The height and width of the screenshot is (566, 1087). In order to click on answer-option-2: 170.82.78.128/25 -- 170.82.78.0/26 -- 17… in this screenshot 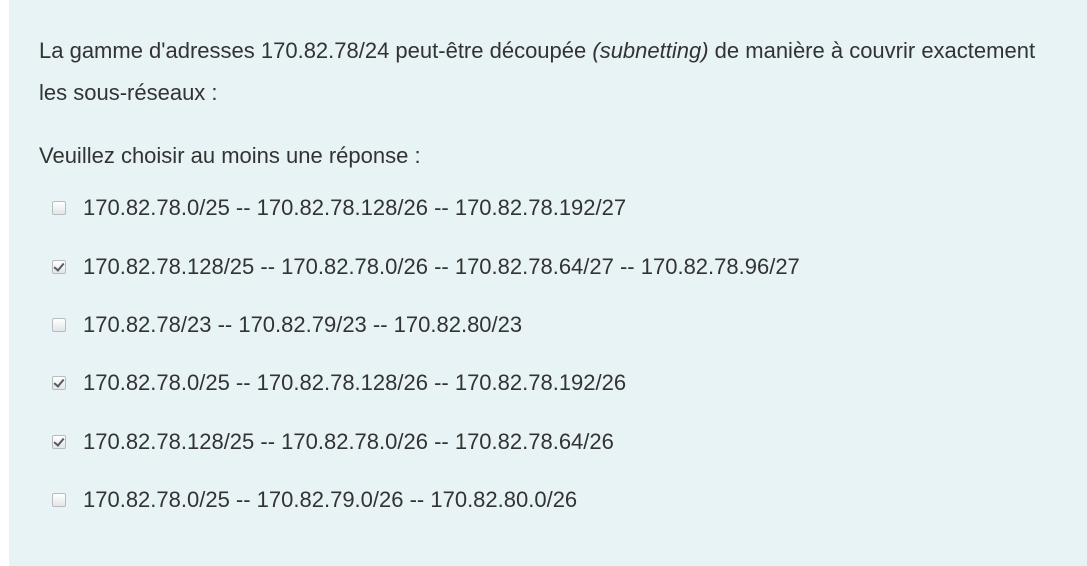, I will do `click(551, 266)`.